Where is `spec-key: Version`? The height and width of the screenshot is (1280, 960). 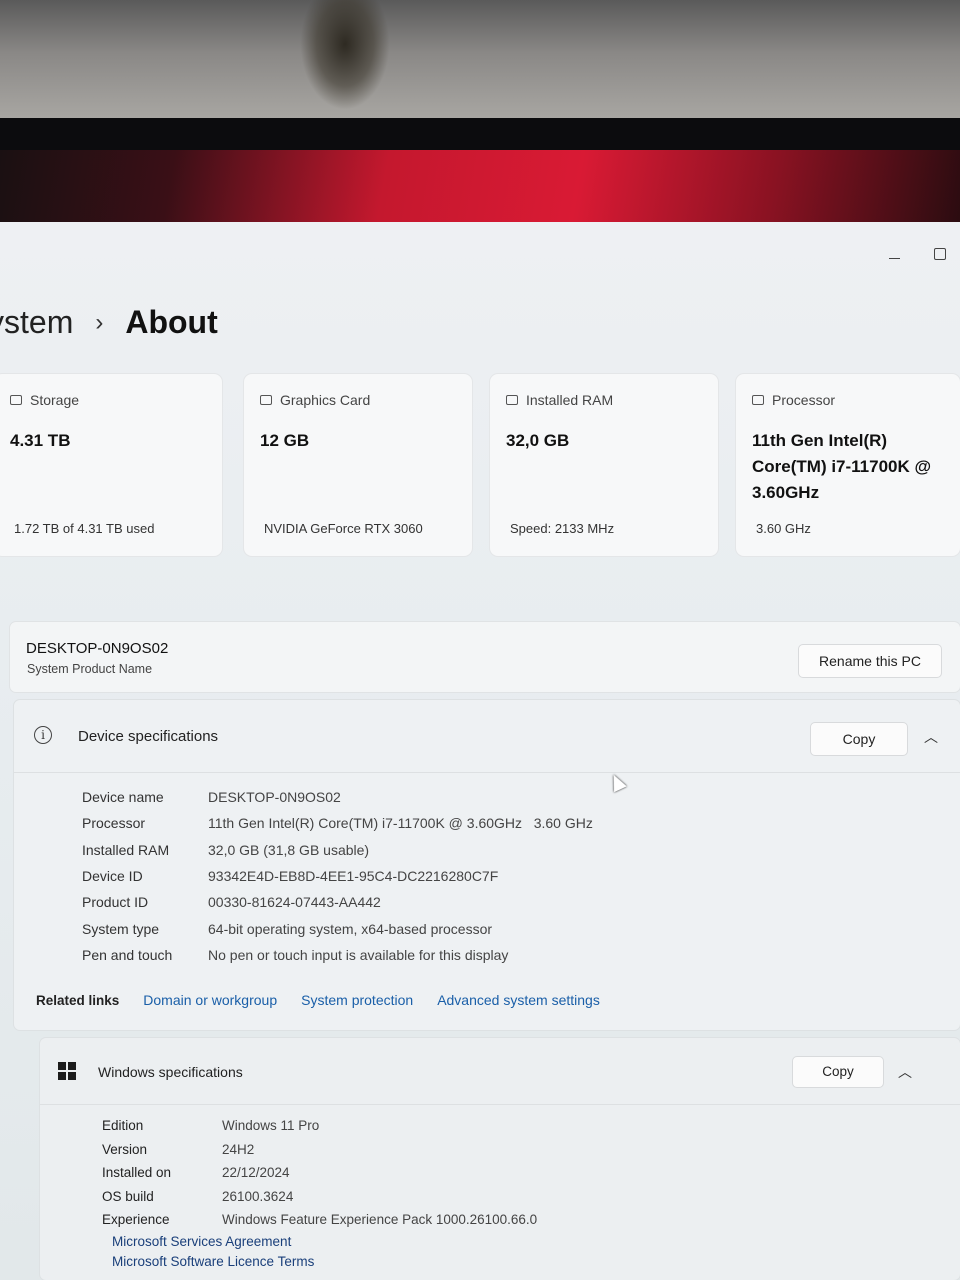 spec-key: Version is located at coordinates (125, 1149).